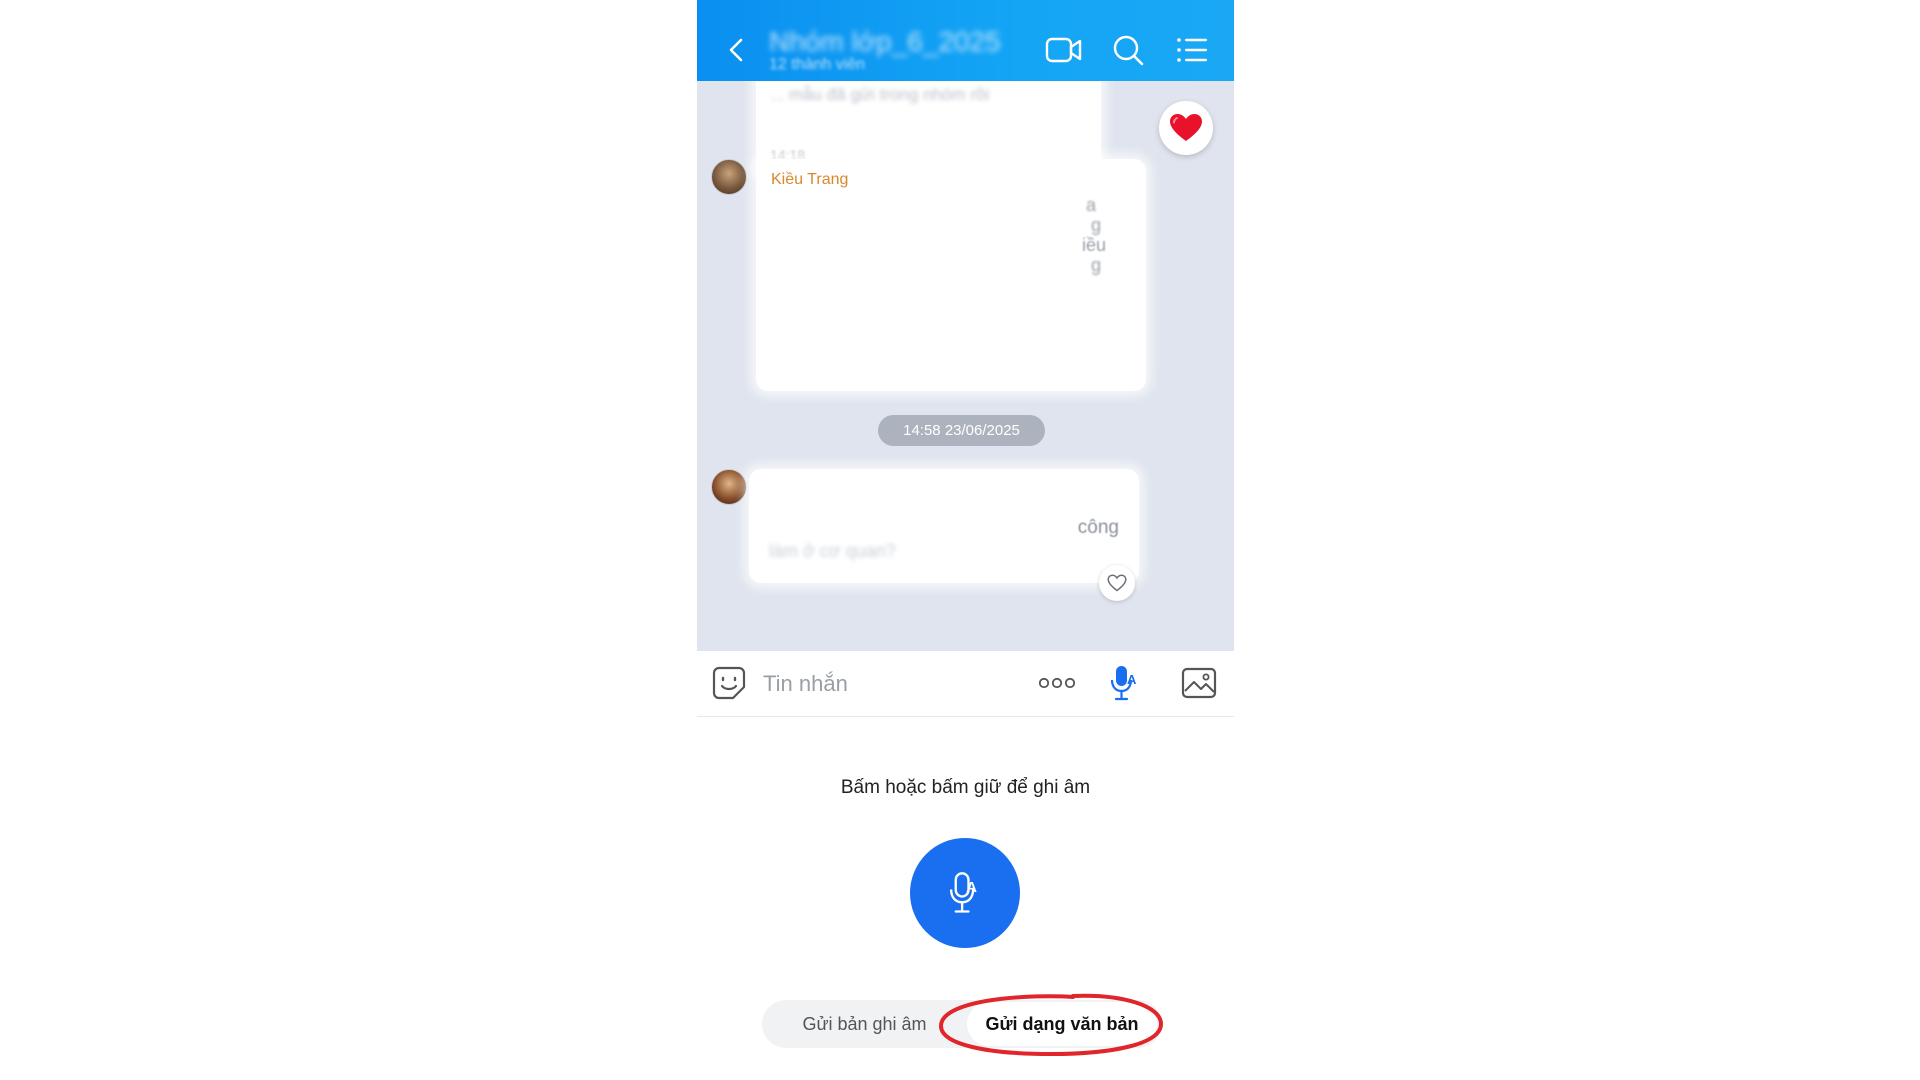 This screenshot has height=1080, width=1920. I want to click on send-text-option: Gửi dạng văn bản, so click(1062, 1024).